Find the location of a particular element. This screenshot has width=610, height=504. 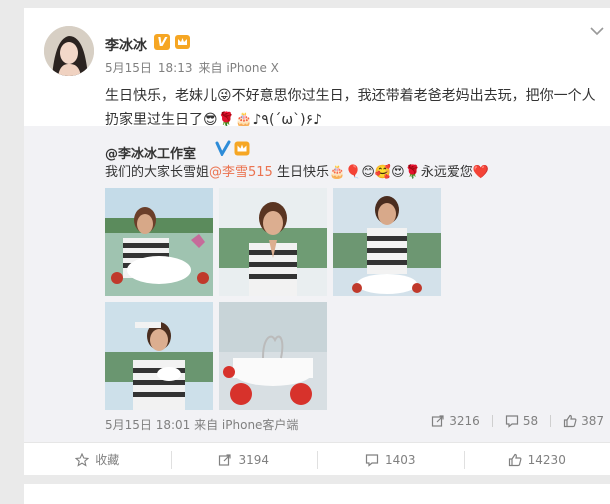

like-button: 14230 is located at coordinates (537, 459).